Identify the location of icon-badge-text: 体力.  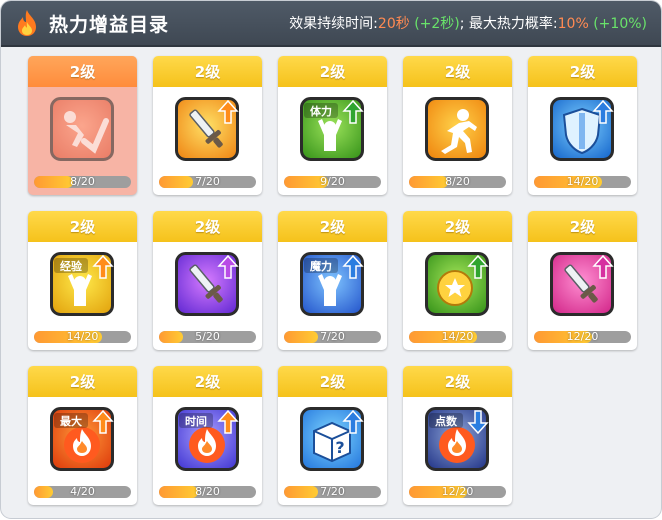
(321, 111).